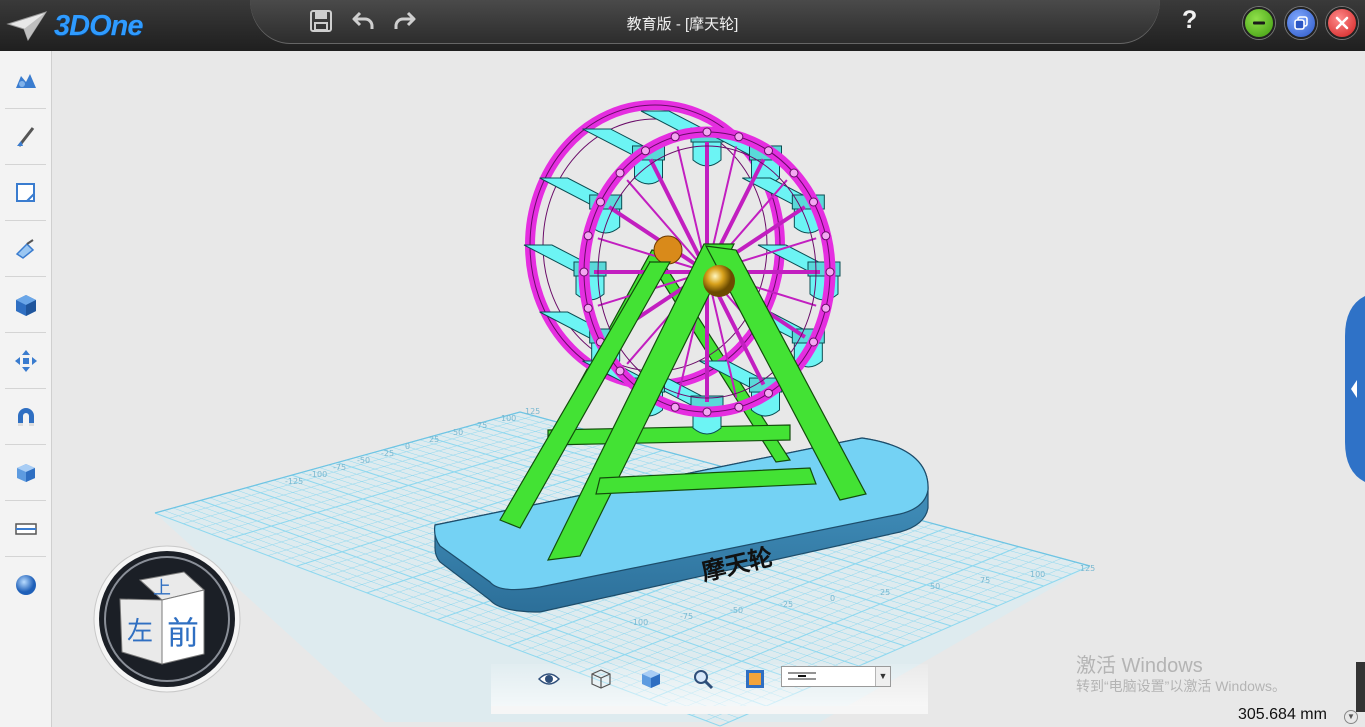  I want to click on grid-label-x: -50, so click(736, 610).